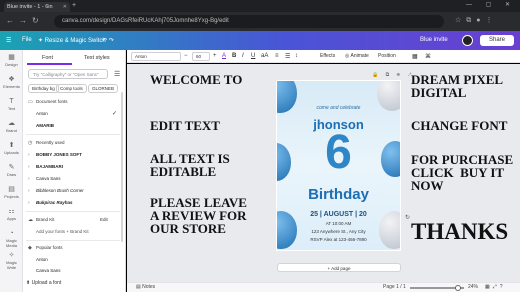 The height and width of the screenshot is (292, 520). I want to click on italic-button: I, so click(243, 56).